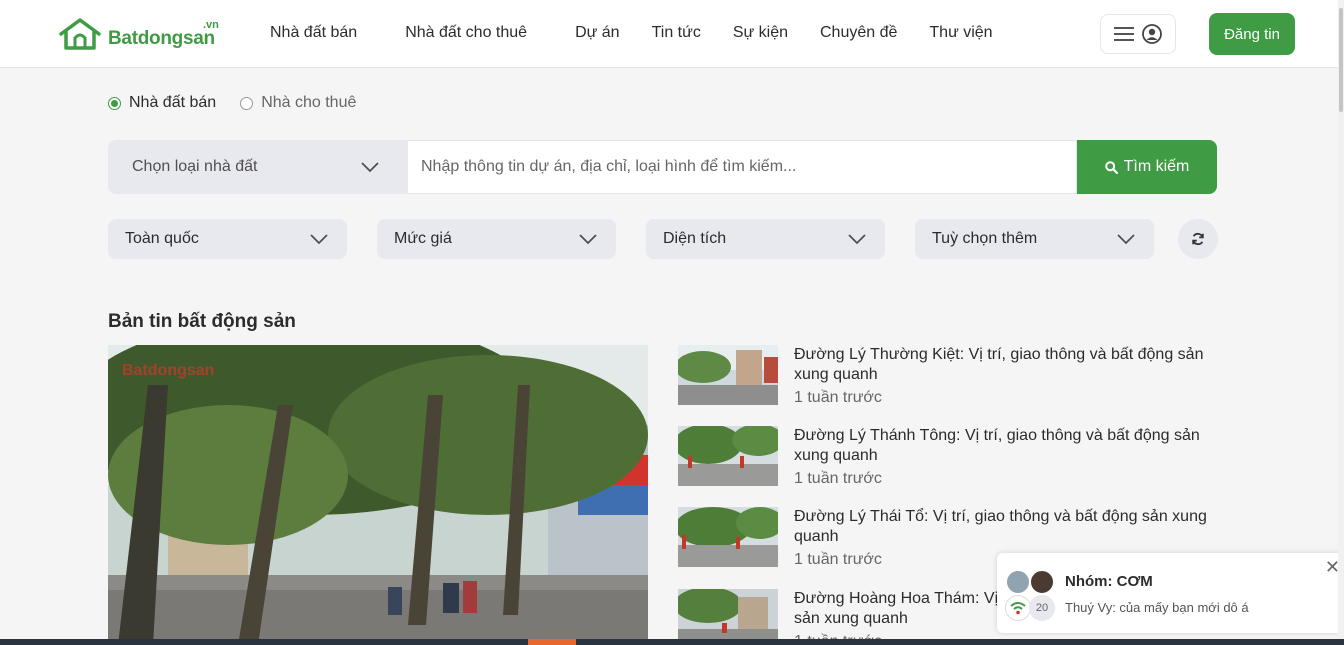 The image size is (1344, 645). What do you see at coordinates (672, 642) in the screenshot?
I see `taskbar-strip` at bounding box center [672, 642].